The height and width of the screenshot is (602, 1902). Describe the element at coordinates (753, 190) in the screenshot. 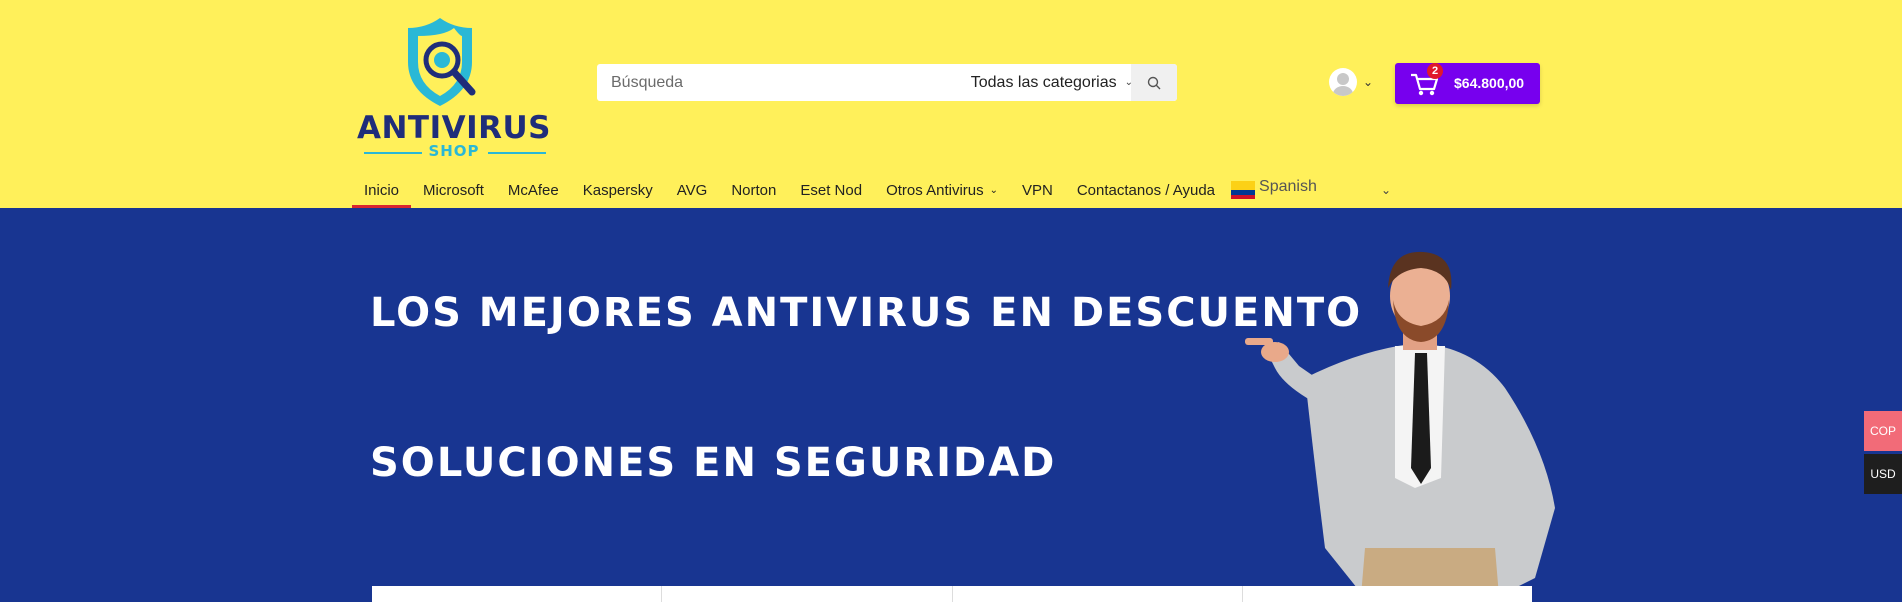

I see `nav-item-norton: Norton` at that location.